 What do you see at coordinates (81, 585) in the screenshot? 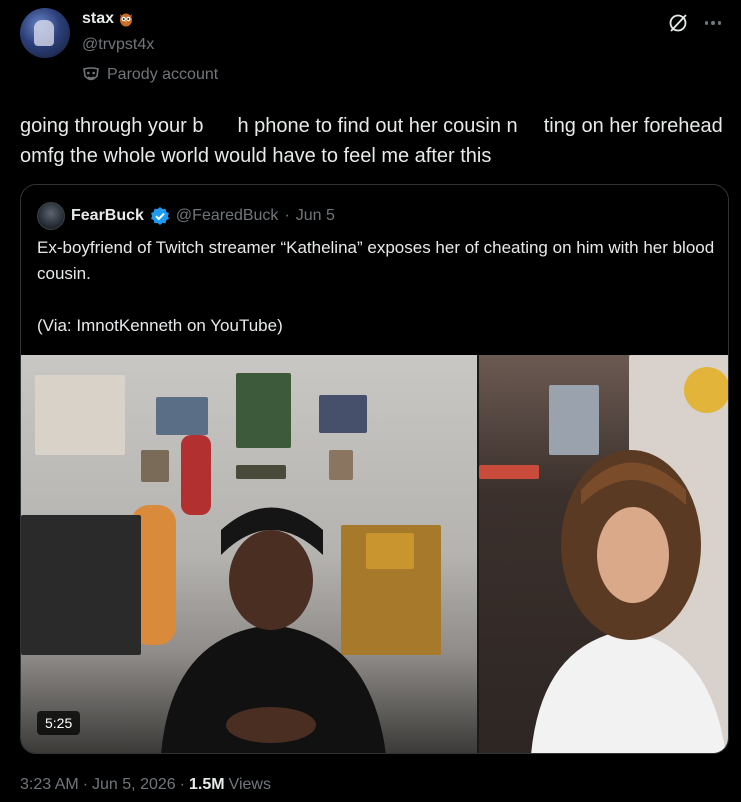
I see `chair` at bounding box center [81, 585].